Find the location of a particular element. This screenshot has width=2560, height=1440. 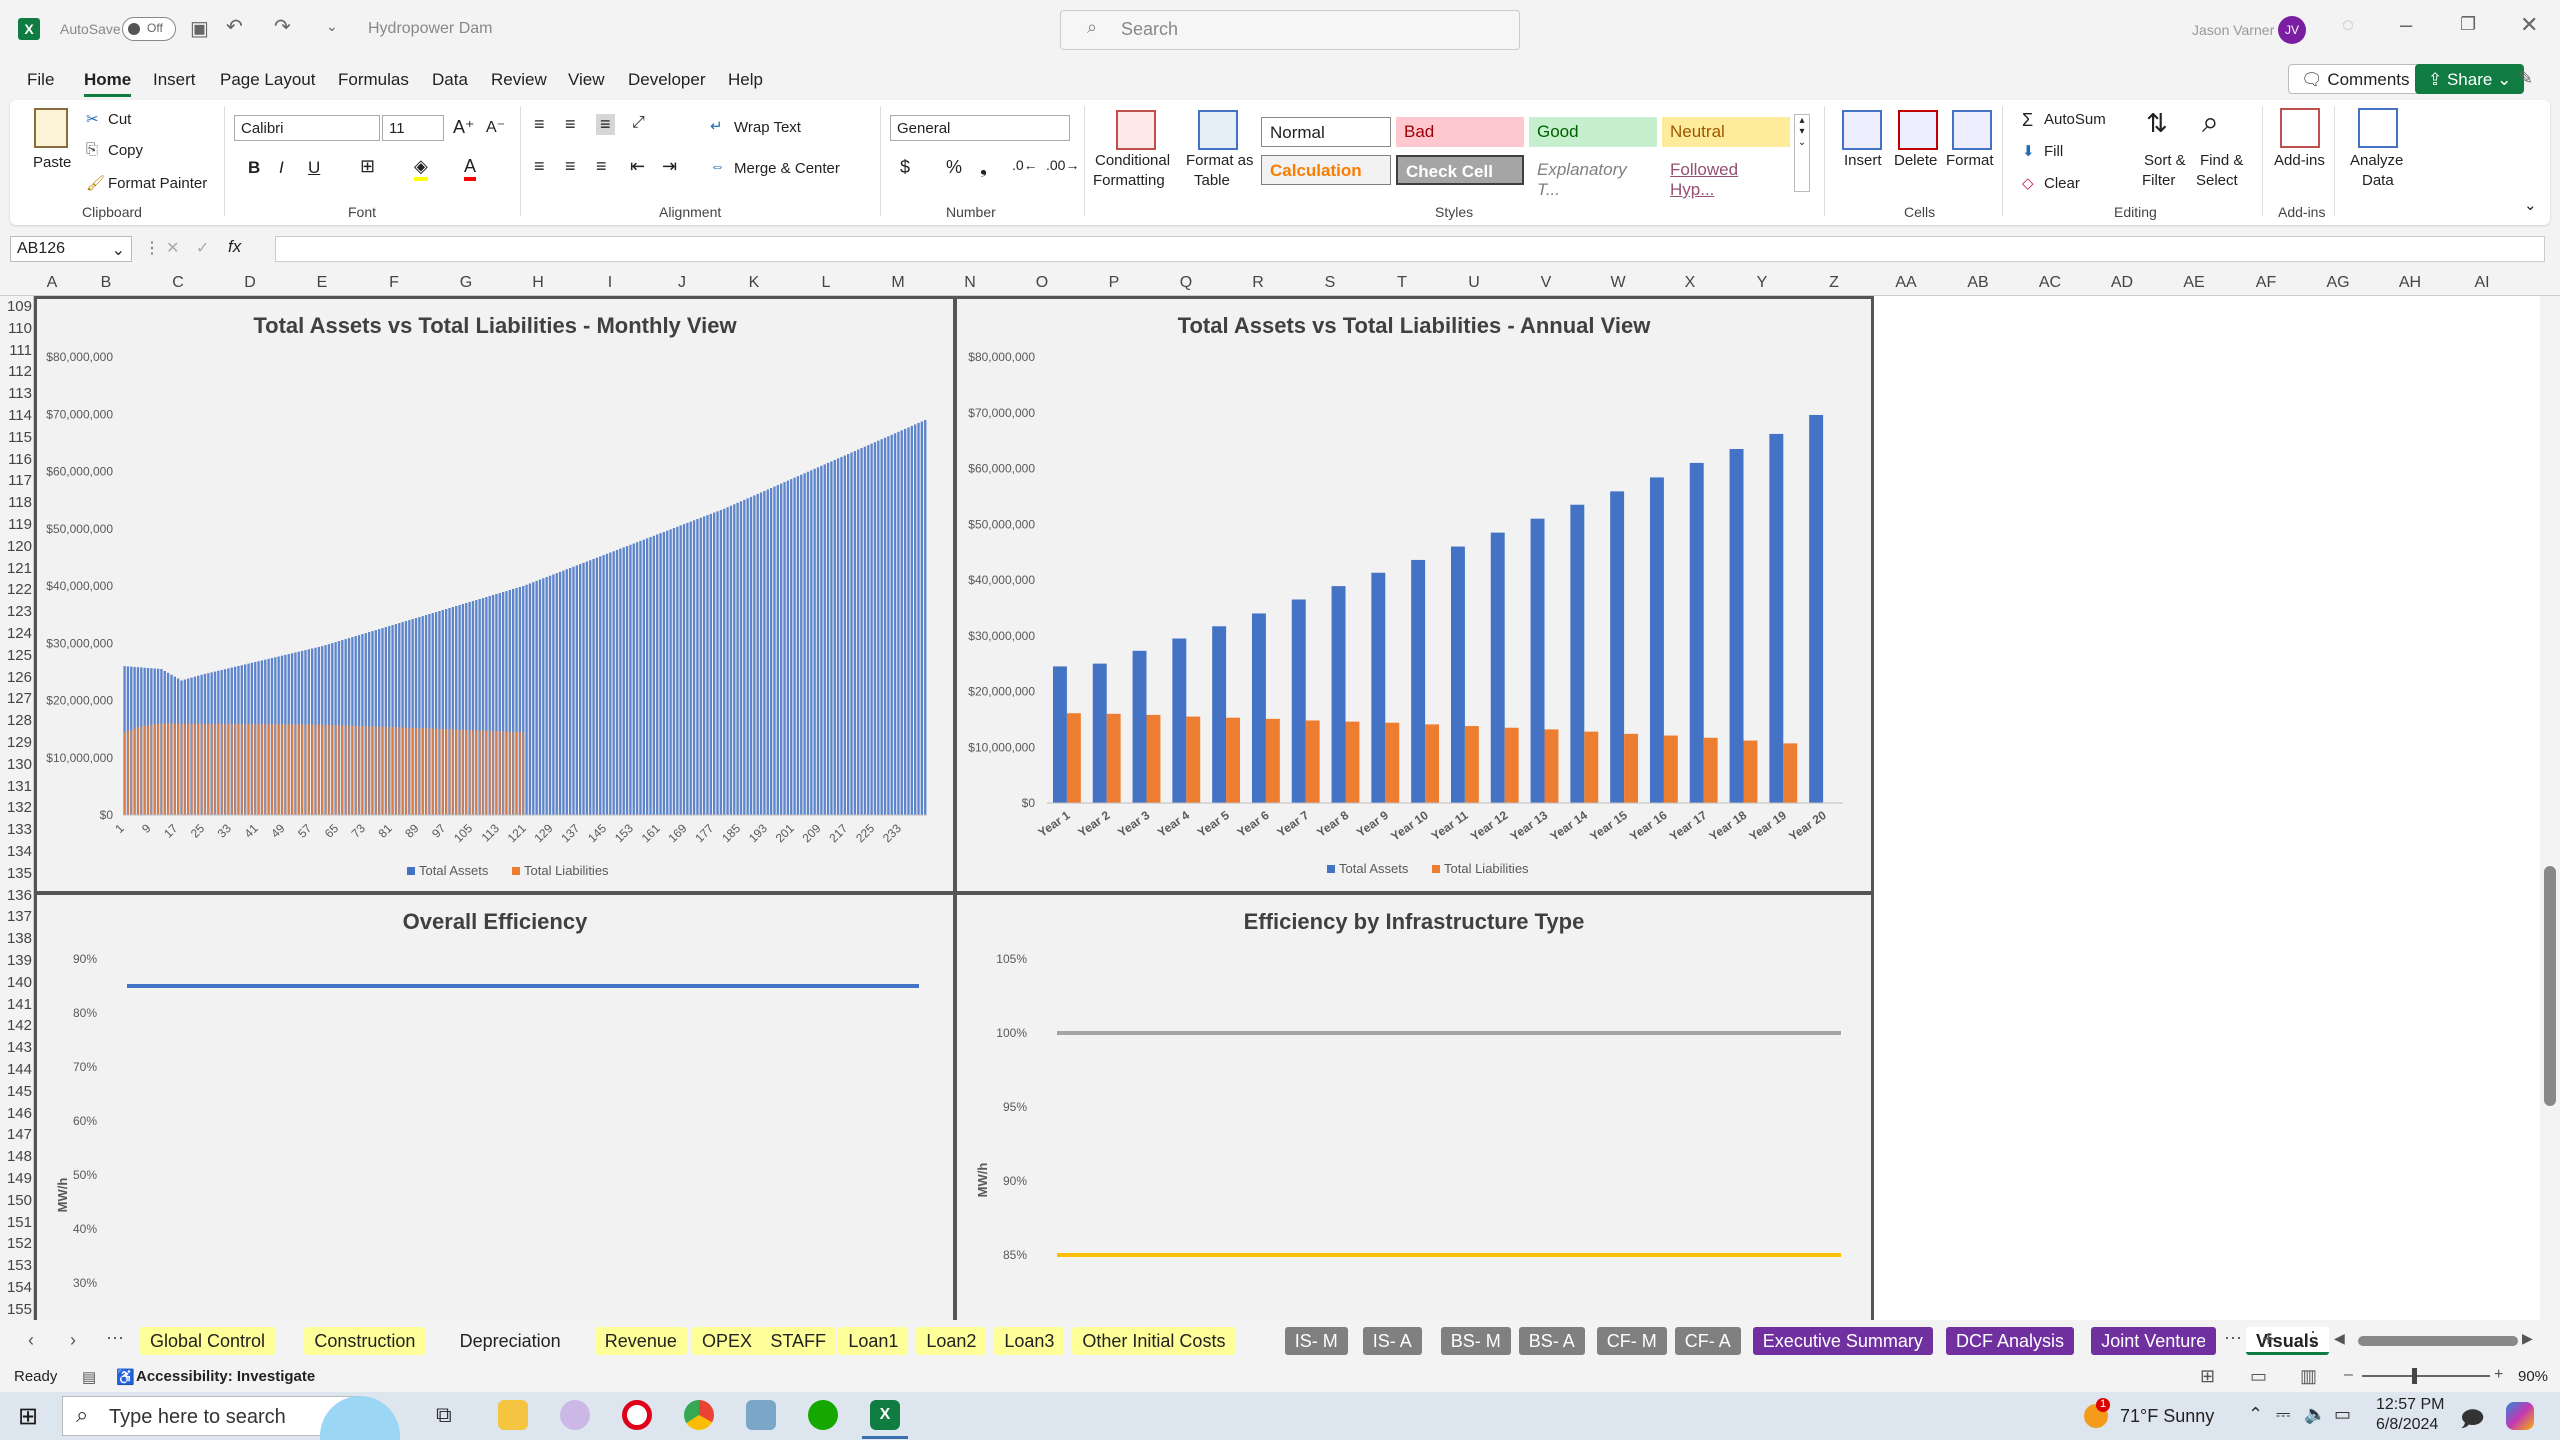

column-header: L is located at coordinates (826, 283).